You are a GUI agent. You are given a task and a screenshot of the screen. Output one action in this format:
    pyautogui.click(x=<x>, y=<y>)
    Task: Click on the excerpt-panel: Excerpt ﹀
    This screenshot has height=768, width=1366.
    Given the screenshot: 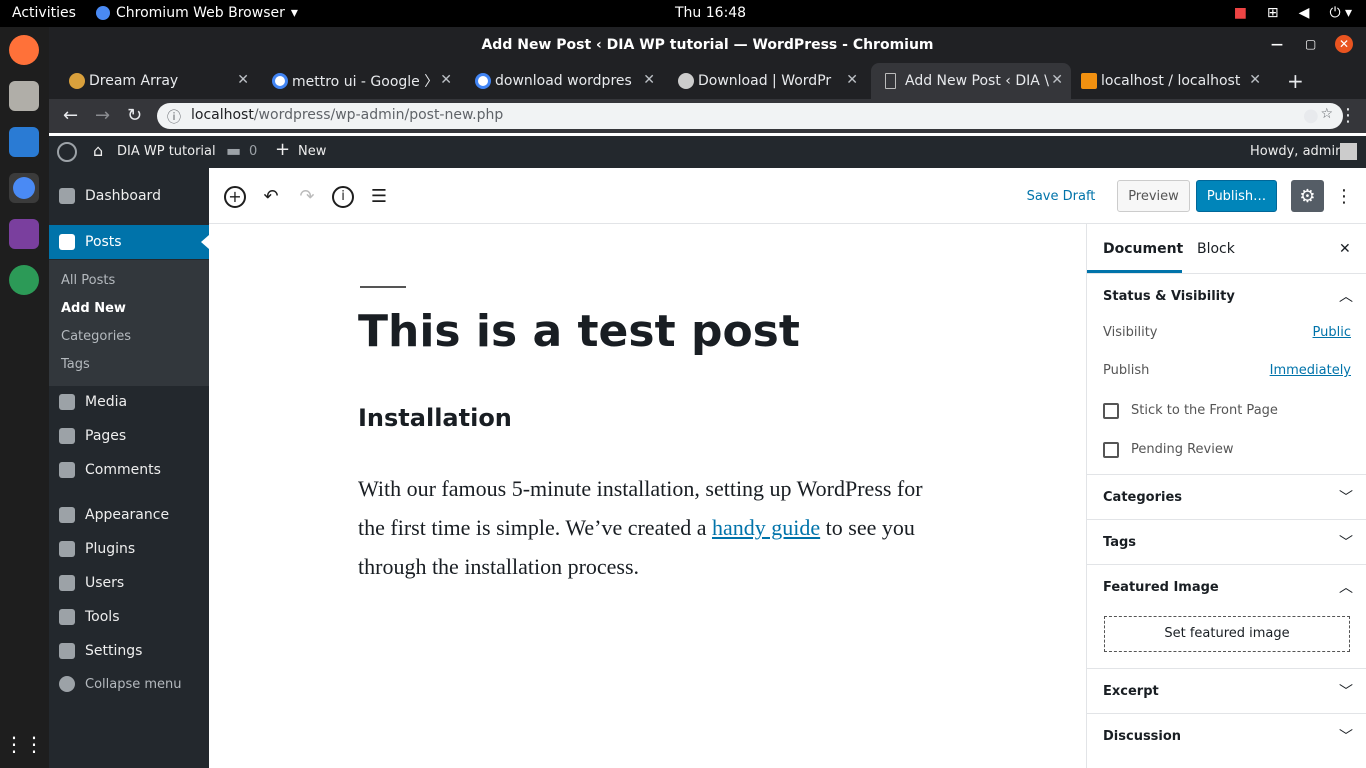 What is the action you would take?
    pyautogui.click(x=1226, y=690)
    